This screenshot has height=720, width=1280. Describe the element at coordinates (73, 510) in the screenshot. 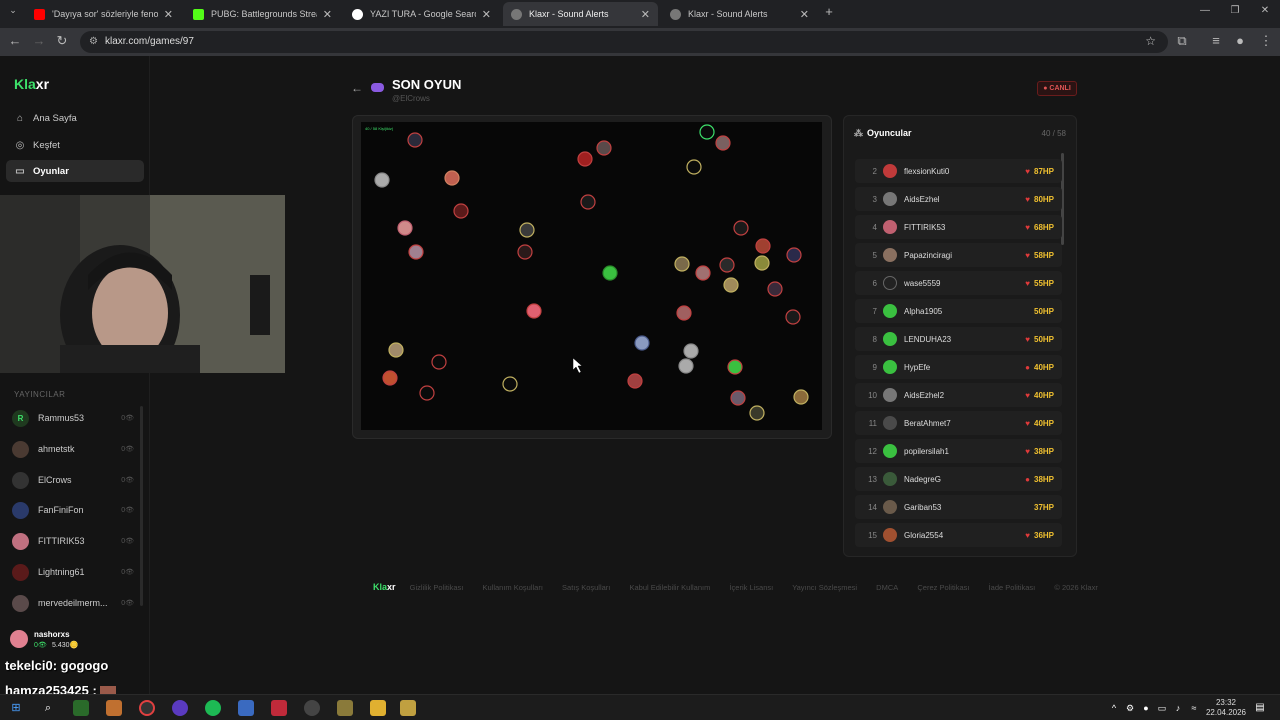

I see `streamer-item: FanFiniFon 0👁` at that location.